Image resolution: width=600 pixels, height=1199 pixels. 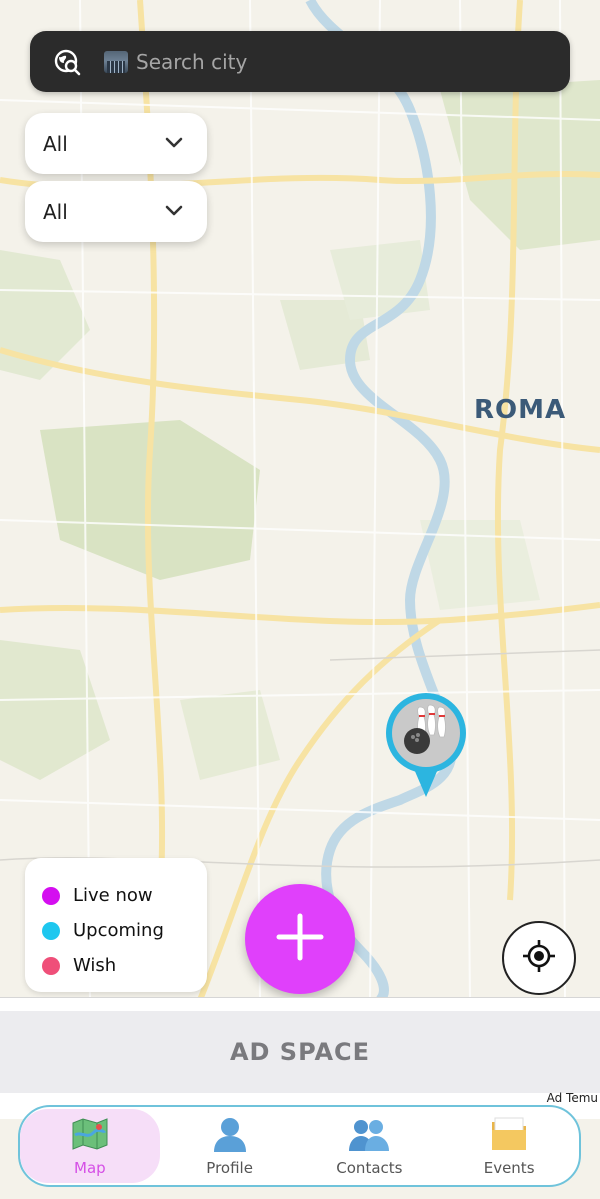 I want to click on person-icon, so click(x=230, y=1134).